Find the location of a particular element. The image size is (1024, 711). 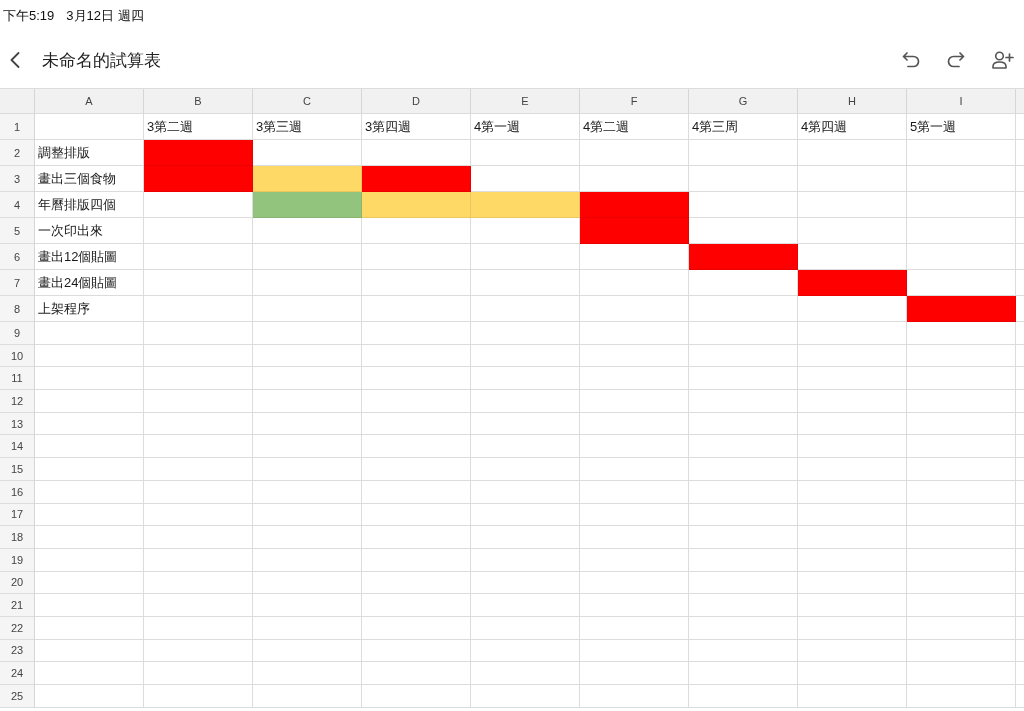

redo-icon is located at coordinates (956, 60).